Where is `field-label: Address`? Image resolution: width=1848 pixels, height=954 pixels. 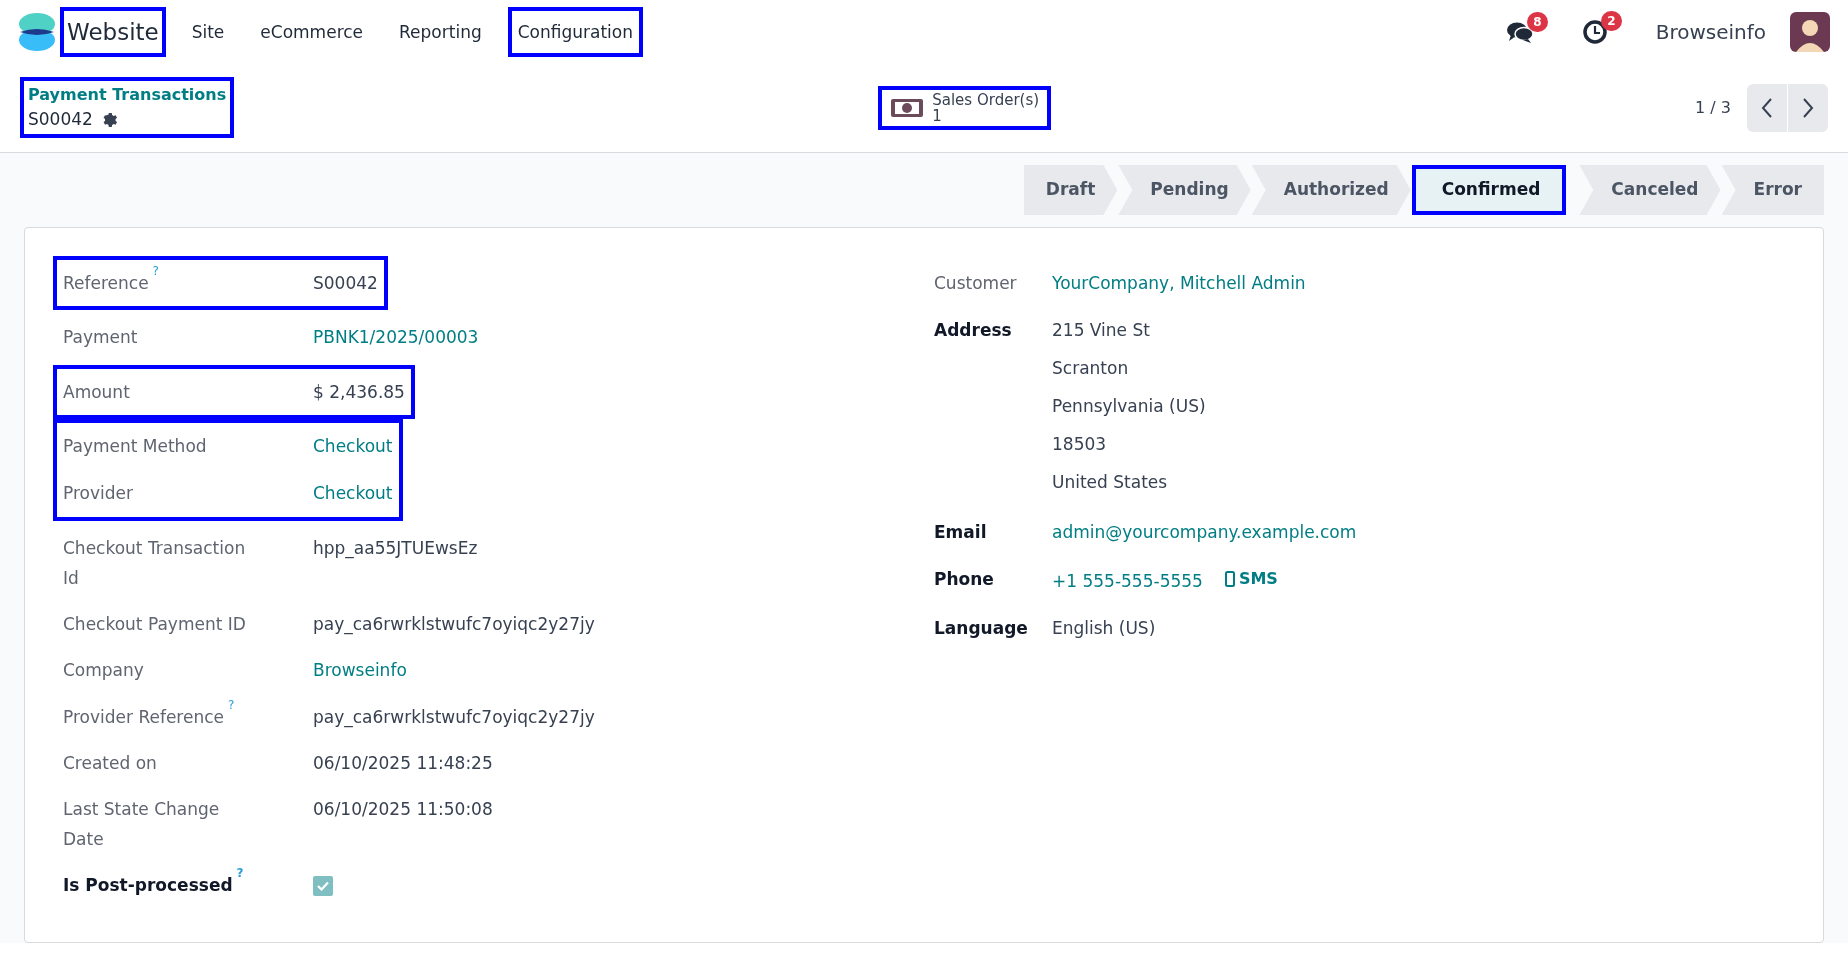 field-label: Address is located at coordinates (973, 330).